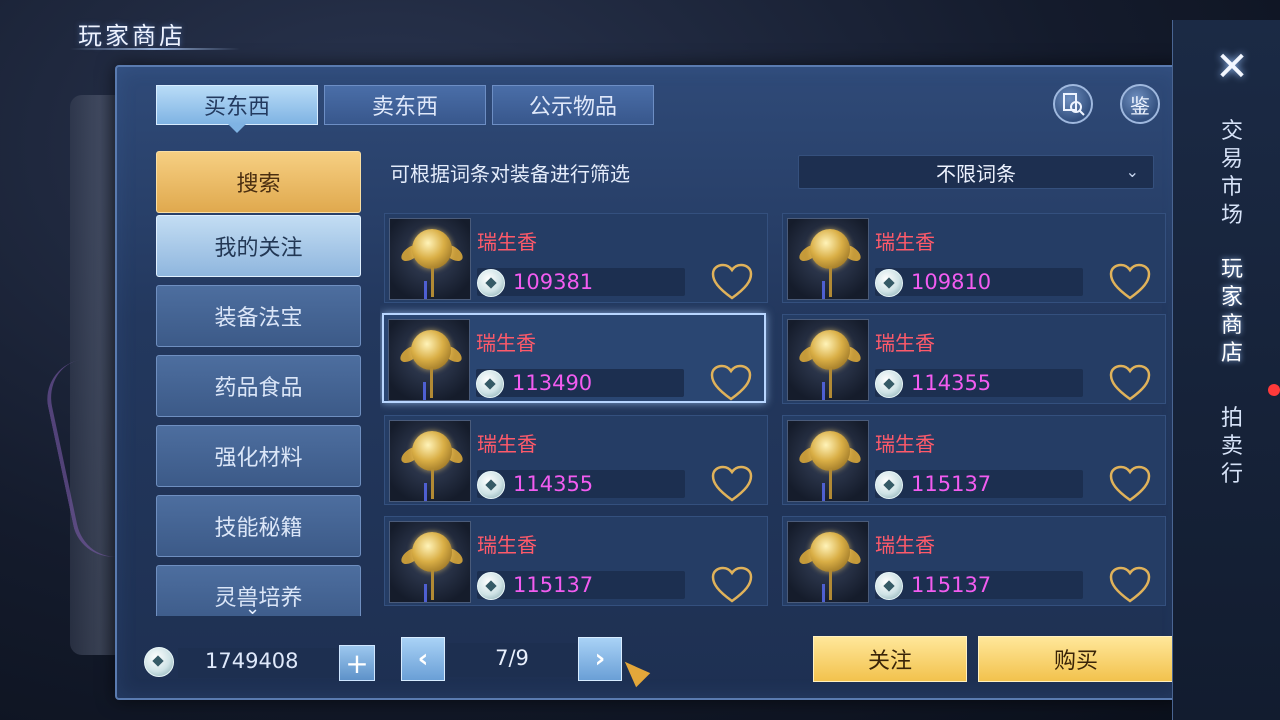 The width and height of the screenshot is (1280, 720). What do you see at coordinates (1140, 104) in the screenshot?
I see `appraise-button: 鉴` at bounding box center [1140, 104].